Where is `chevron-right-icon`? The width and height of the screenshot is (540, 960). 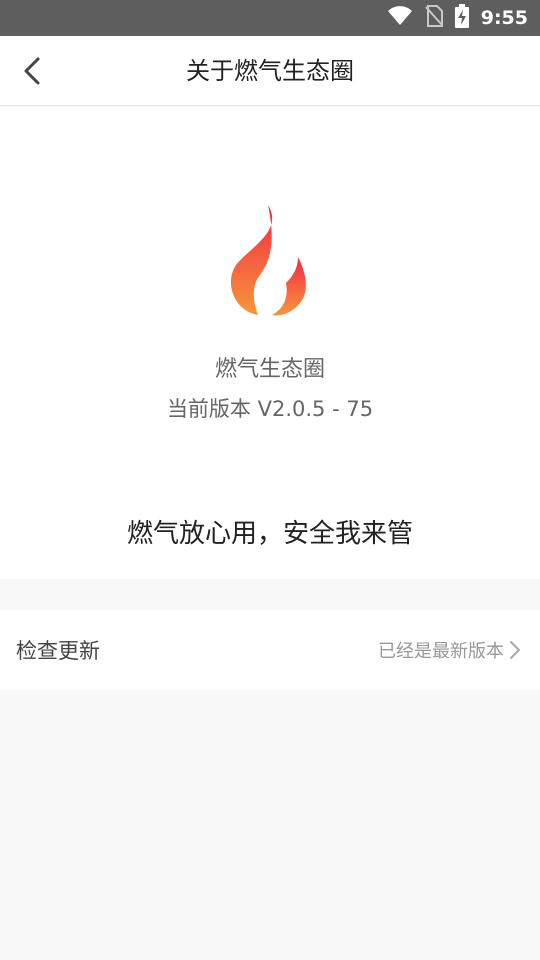
chevron-right-icon is located at coordinates (515, 650).